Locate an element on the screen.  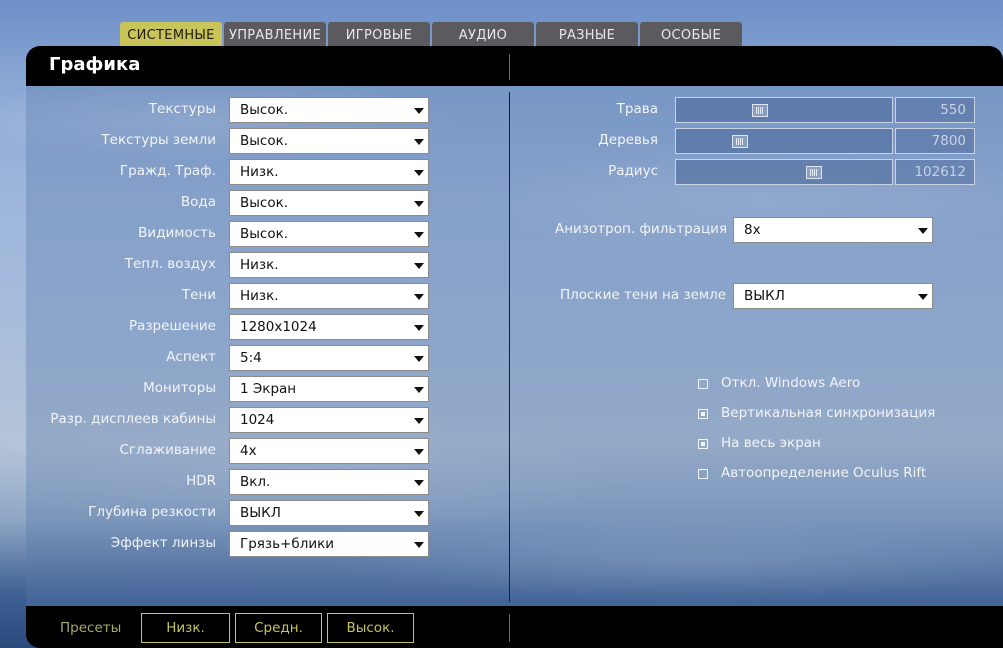
setting-label: Тепл. воздух is located at coordinates (170, 264).